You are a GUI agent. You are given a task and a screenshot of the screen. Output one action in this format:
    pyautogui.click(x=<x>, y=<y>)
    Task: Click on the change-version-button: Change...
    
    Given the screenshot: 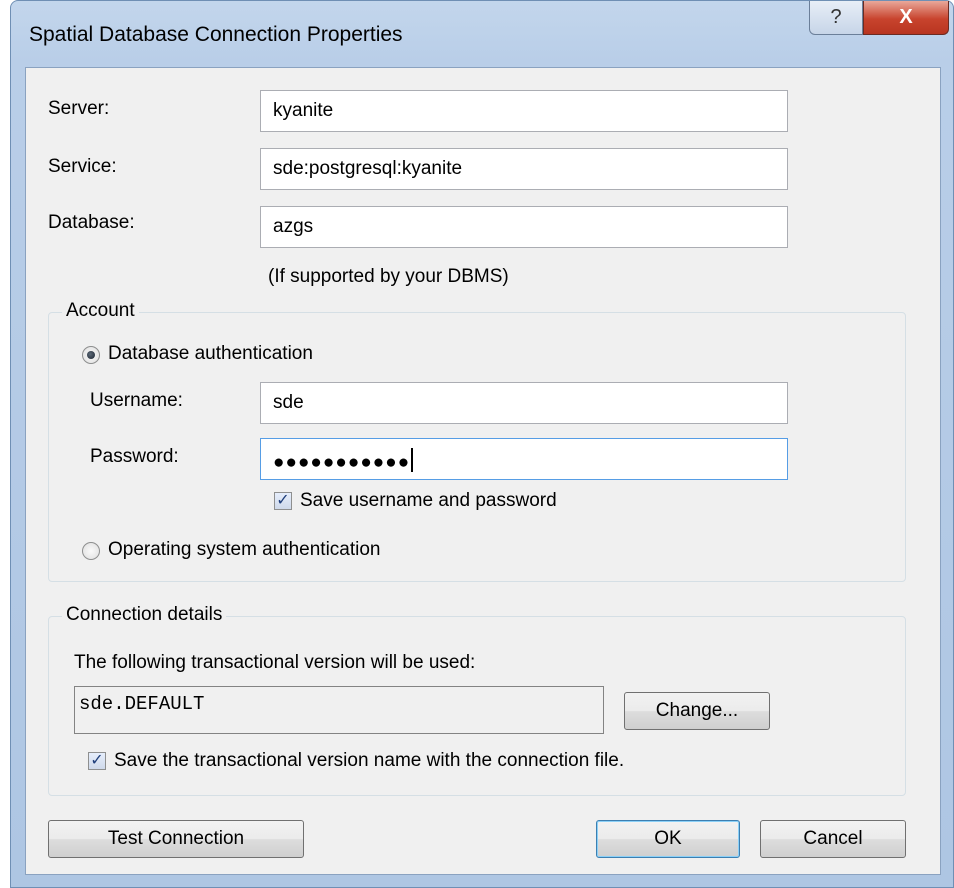 What is the action you would take?
    pyautogui.click(x=697, y=711)
    